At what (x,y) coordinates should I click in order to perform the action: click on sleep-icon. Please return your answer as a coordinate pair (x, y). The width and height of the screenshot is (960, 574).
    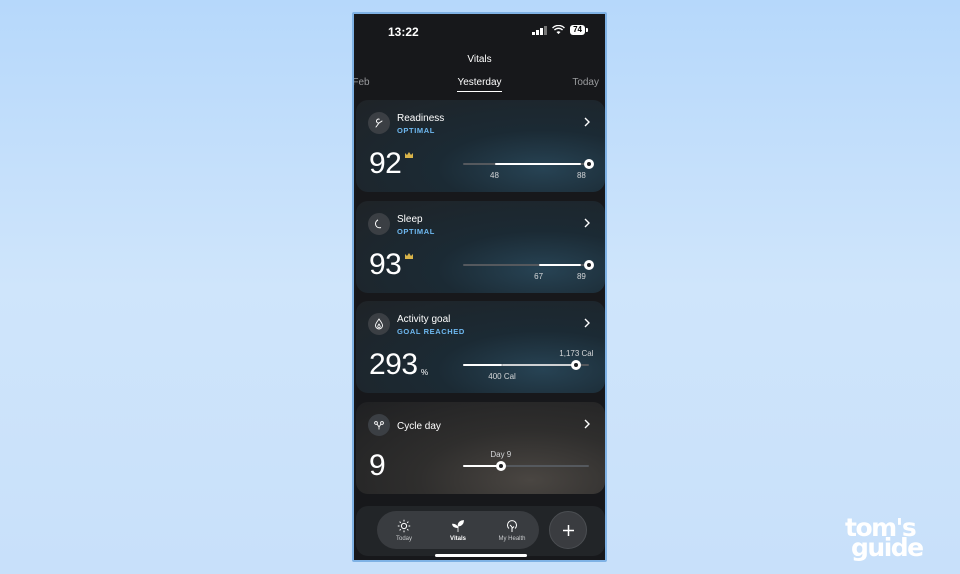
    Looking at the image, I should click on (379, 224).